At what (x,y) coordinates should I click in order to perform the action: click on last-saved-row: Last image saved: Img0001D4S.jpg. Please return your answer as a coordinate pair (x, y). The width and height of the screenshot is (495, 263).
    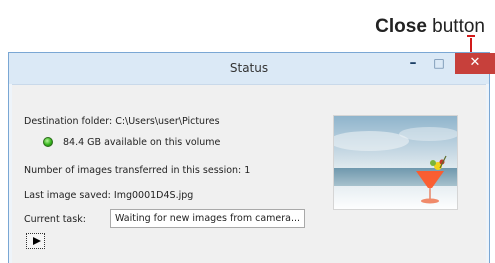
    Looking at the image, I should click on (108, 195).